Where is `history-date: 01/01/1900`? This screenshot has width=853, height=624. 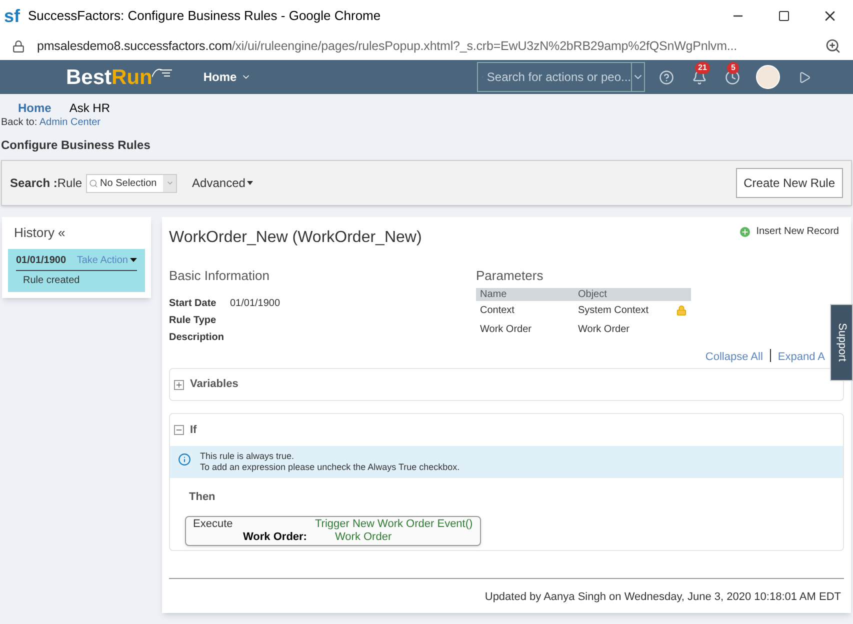 history-date: 01/01/1900 is located at coordinates (41, 261).